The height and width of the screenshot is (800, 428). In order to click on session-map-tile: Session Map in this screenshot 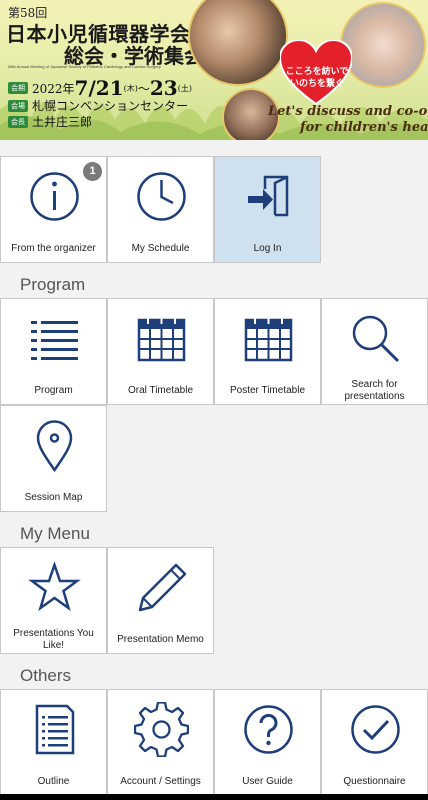, I will do `click(53, 458)`.